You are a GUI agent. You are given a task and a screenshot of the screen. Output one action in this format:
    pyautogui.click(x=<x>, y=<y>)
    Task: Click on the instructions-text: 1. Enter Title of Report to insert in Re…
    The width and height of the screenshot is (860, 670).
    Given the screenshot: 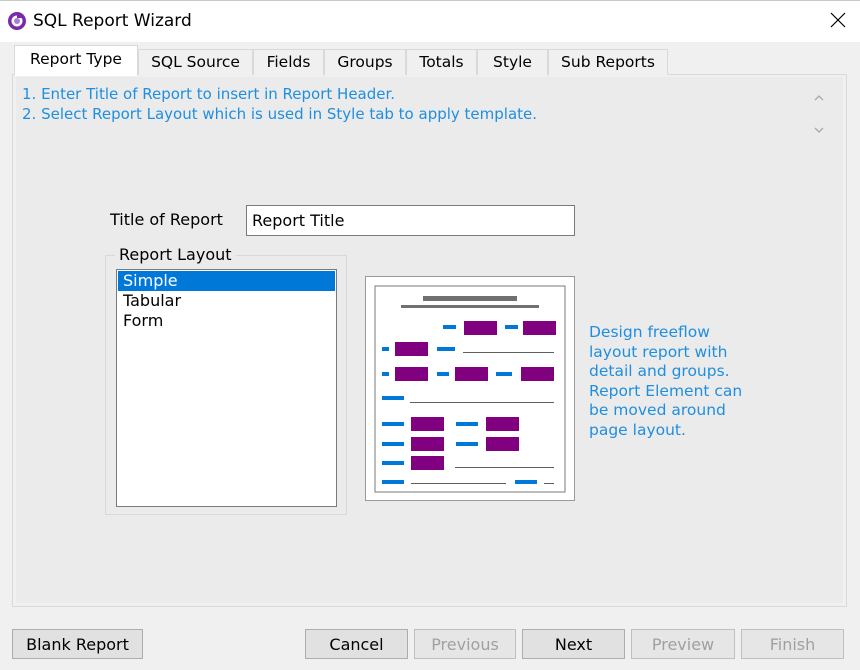 What is the action you would take?
    pyautogui.click(x=417, y=104)
    